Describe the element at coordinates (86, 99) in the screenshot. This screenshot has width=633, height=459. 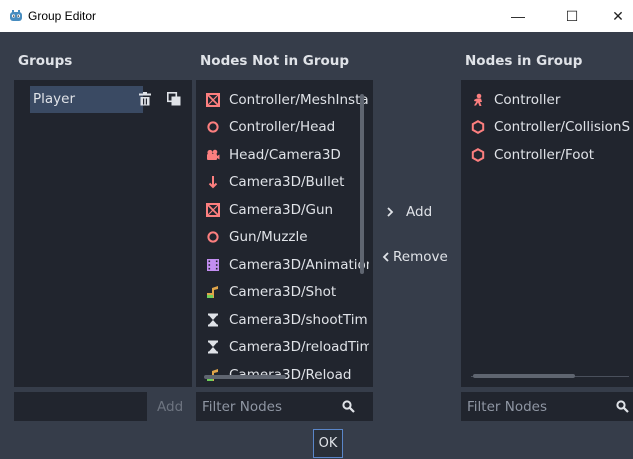
I see `group-item-player: Player` at that location.